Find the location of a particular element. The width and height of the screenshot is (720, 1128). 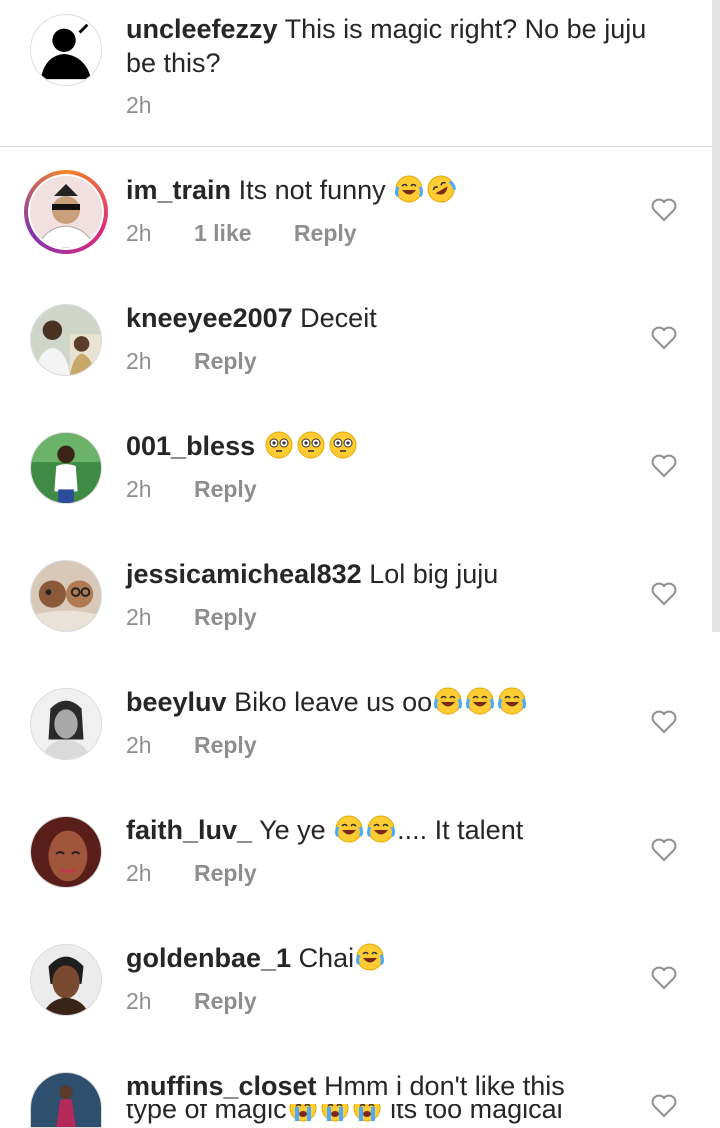

comment-text-cut: type of magic its too magical is located at coordinates (376, 1115).